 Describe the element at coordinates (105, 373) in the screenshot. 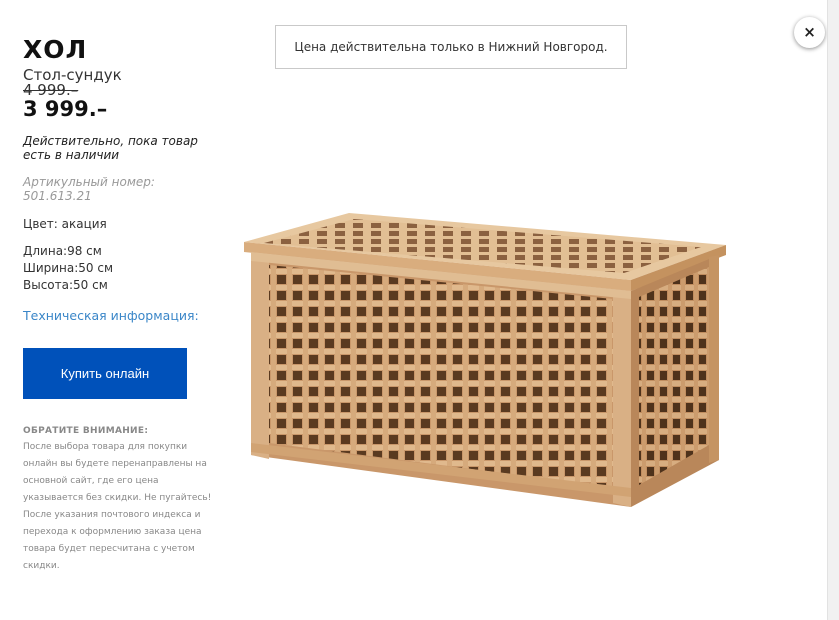

I see `buy-online-button: Купить онлайн` at that location.